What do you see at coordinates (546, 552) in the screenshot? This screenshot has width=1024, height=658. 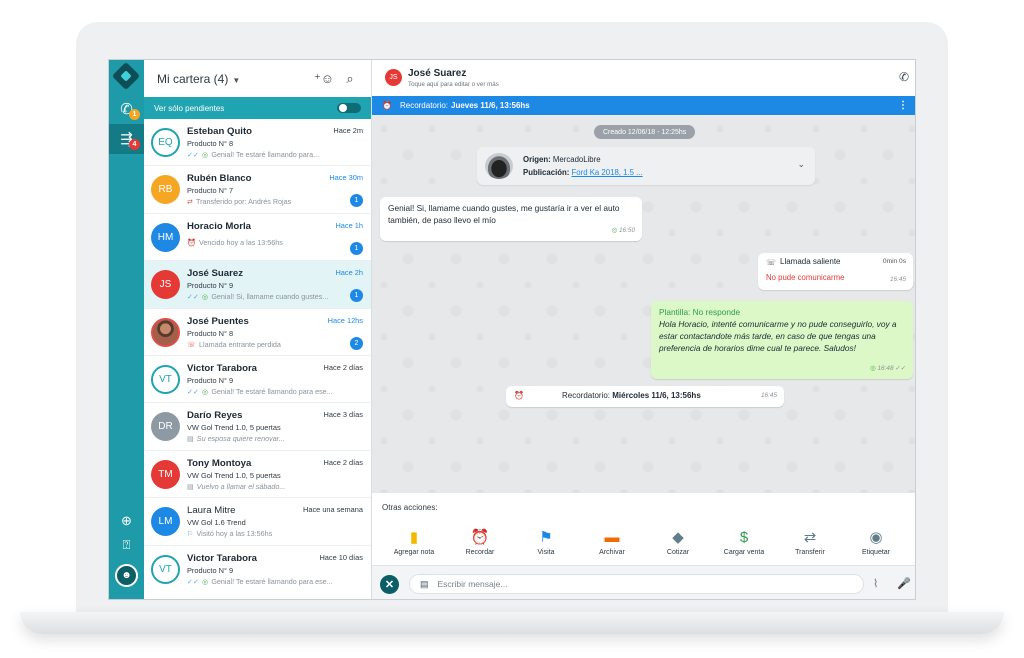 I see `action-label: Visita` at bounding box center [546, 552].